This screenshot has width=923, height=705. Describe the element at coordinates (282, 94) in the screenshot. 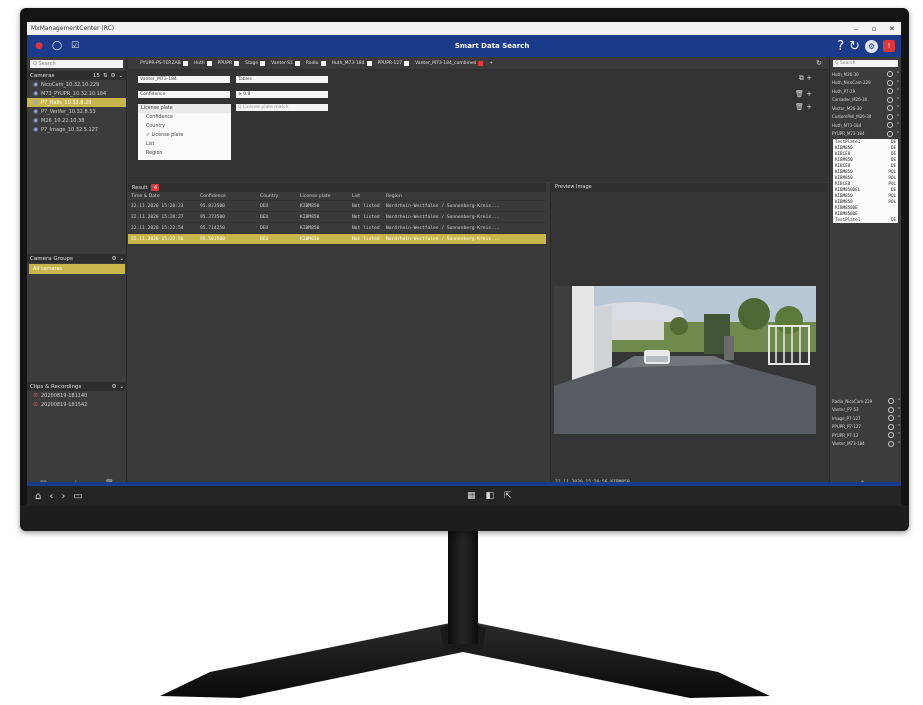

I see `value-field: ≥ 0.8` at that location.